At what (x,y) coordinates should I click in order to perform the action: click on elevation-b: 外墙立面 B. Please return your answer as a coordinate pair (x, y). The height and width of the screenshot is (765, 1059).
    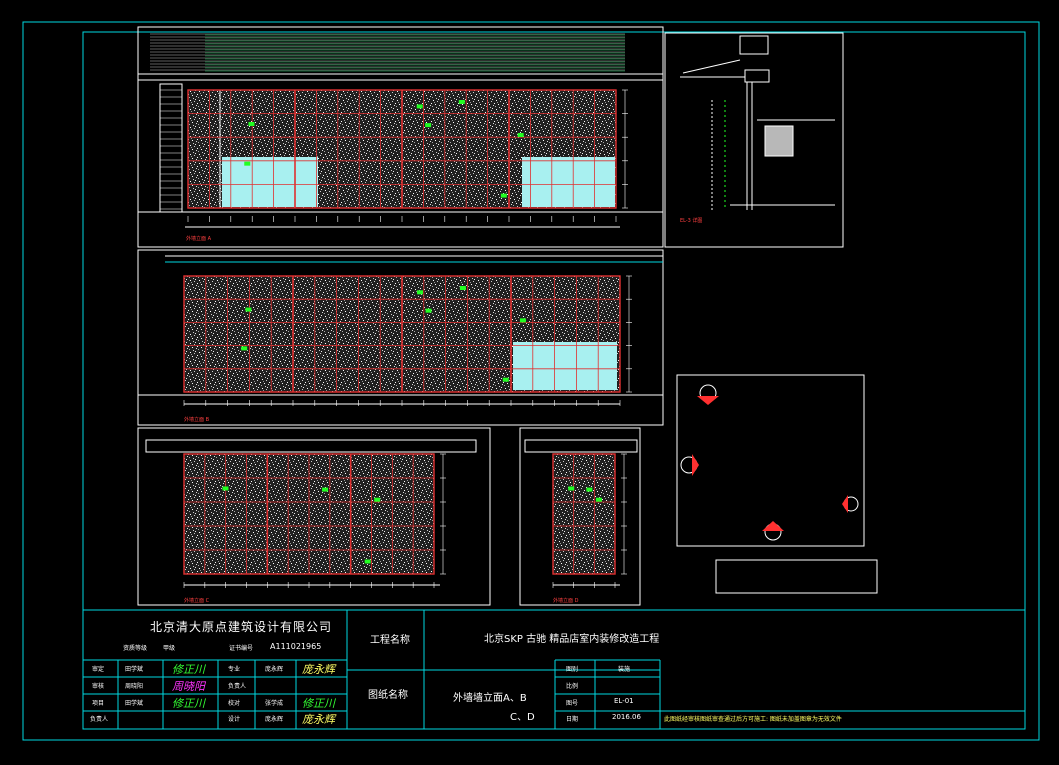
    Looking at the image, I should click on (400, 337).